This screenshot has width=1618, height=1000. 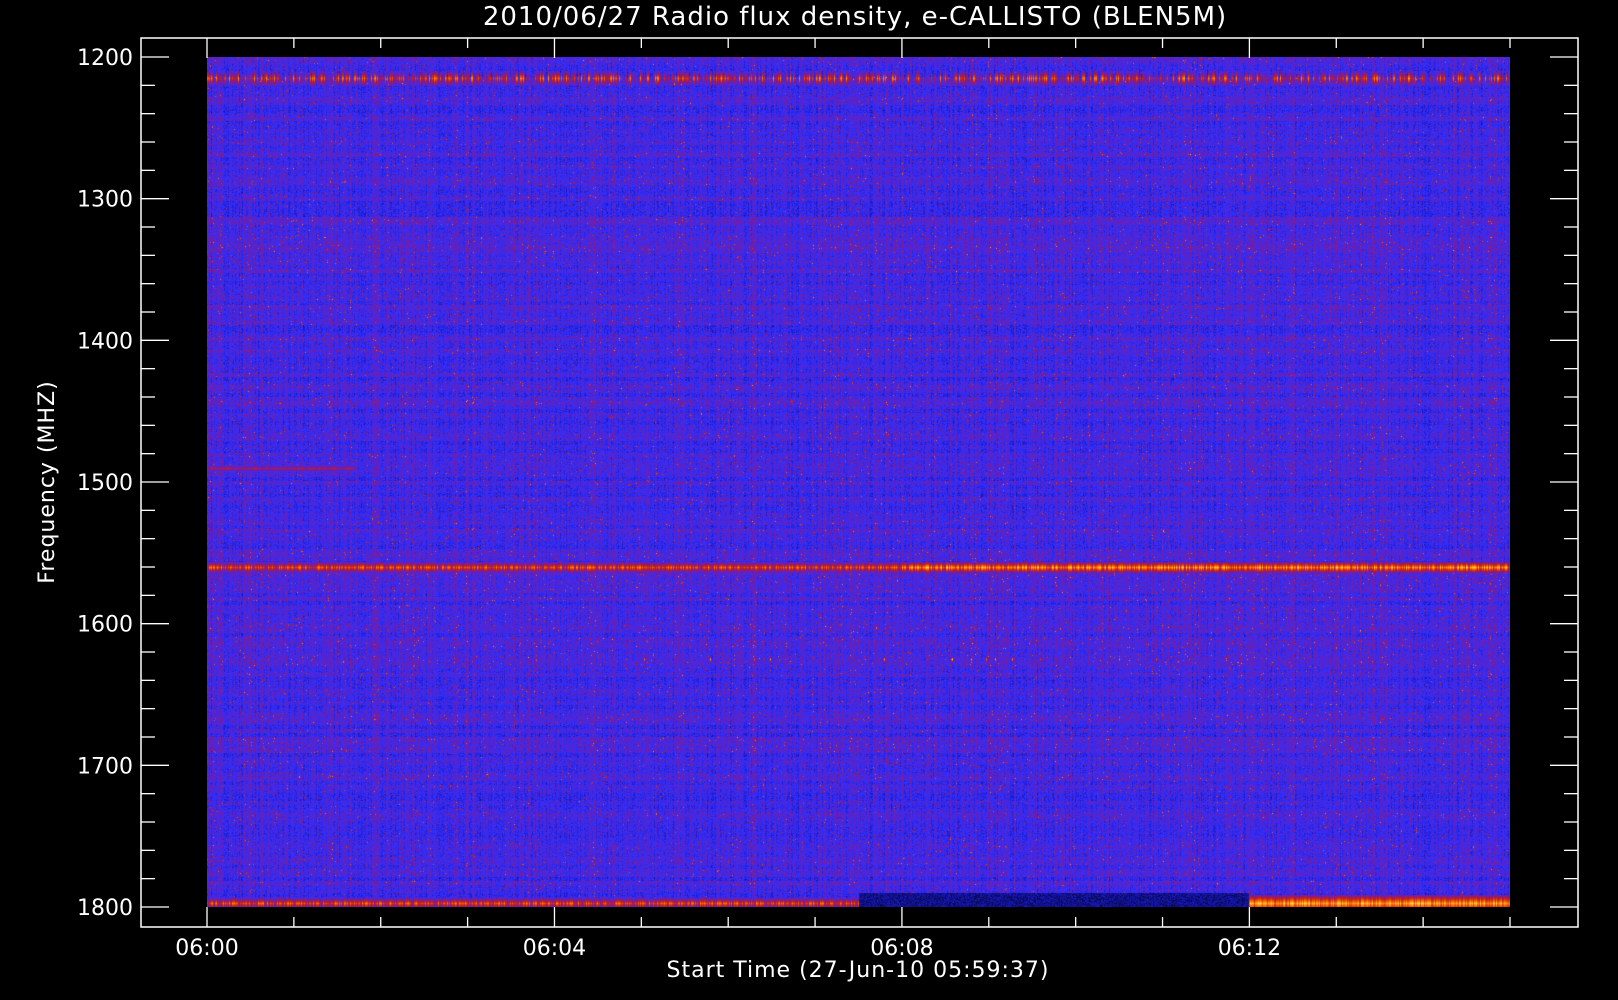 What do you see at coordinates (105, 766) in the screenshot?
I see `y-tick-label: 1700` at bounding box center [105, 766].